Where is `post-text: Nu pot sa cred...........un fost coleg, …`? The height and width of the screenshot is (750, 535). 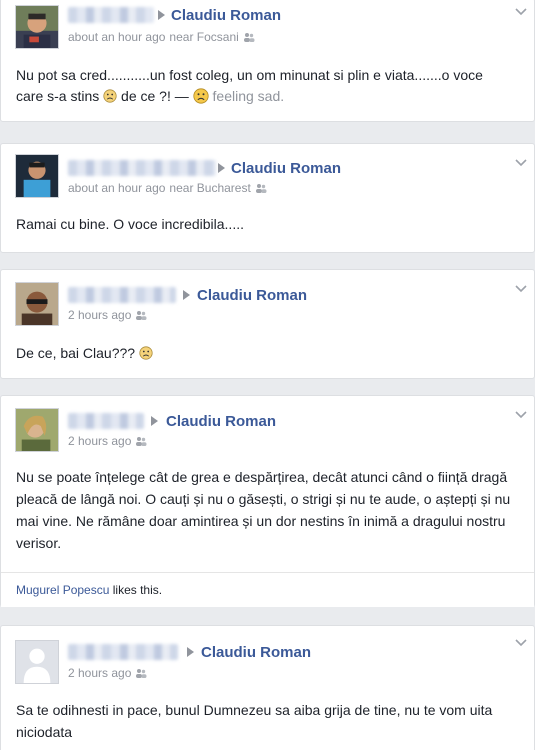 post-text: Nu pot sa cred...........un fost coleg, … is located at coordinates (264, 86).